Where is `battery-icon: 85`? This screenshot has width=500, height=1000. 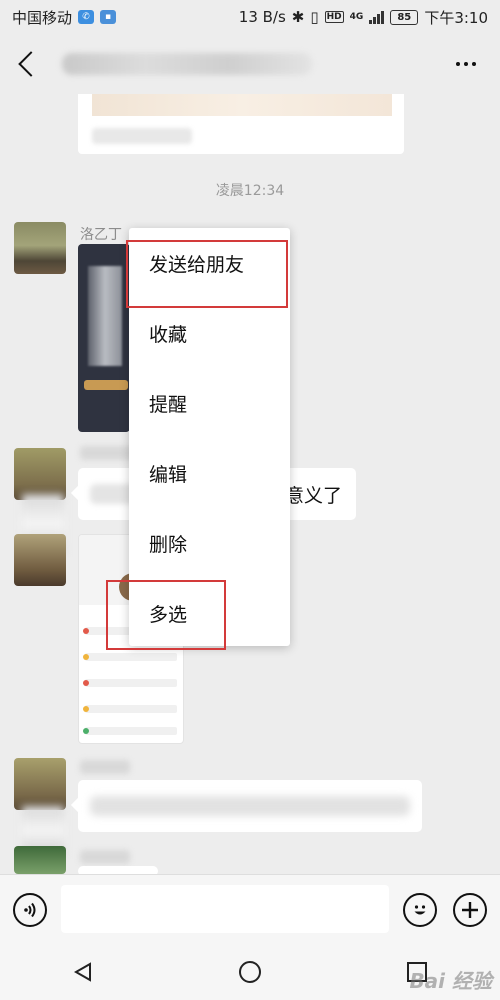 battery-icon: 85 is located at coordinates (404, 17).